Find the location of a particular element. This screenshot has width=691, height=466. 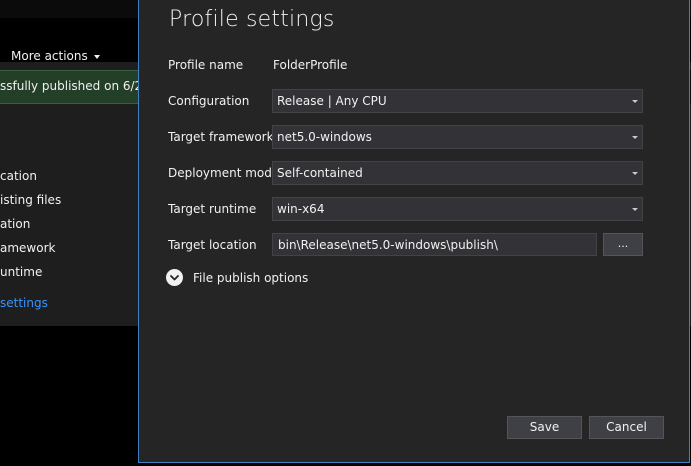

nav-item-configuration: ation is located at coordinates (15, 224).